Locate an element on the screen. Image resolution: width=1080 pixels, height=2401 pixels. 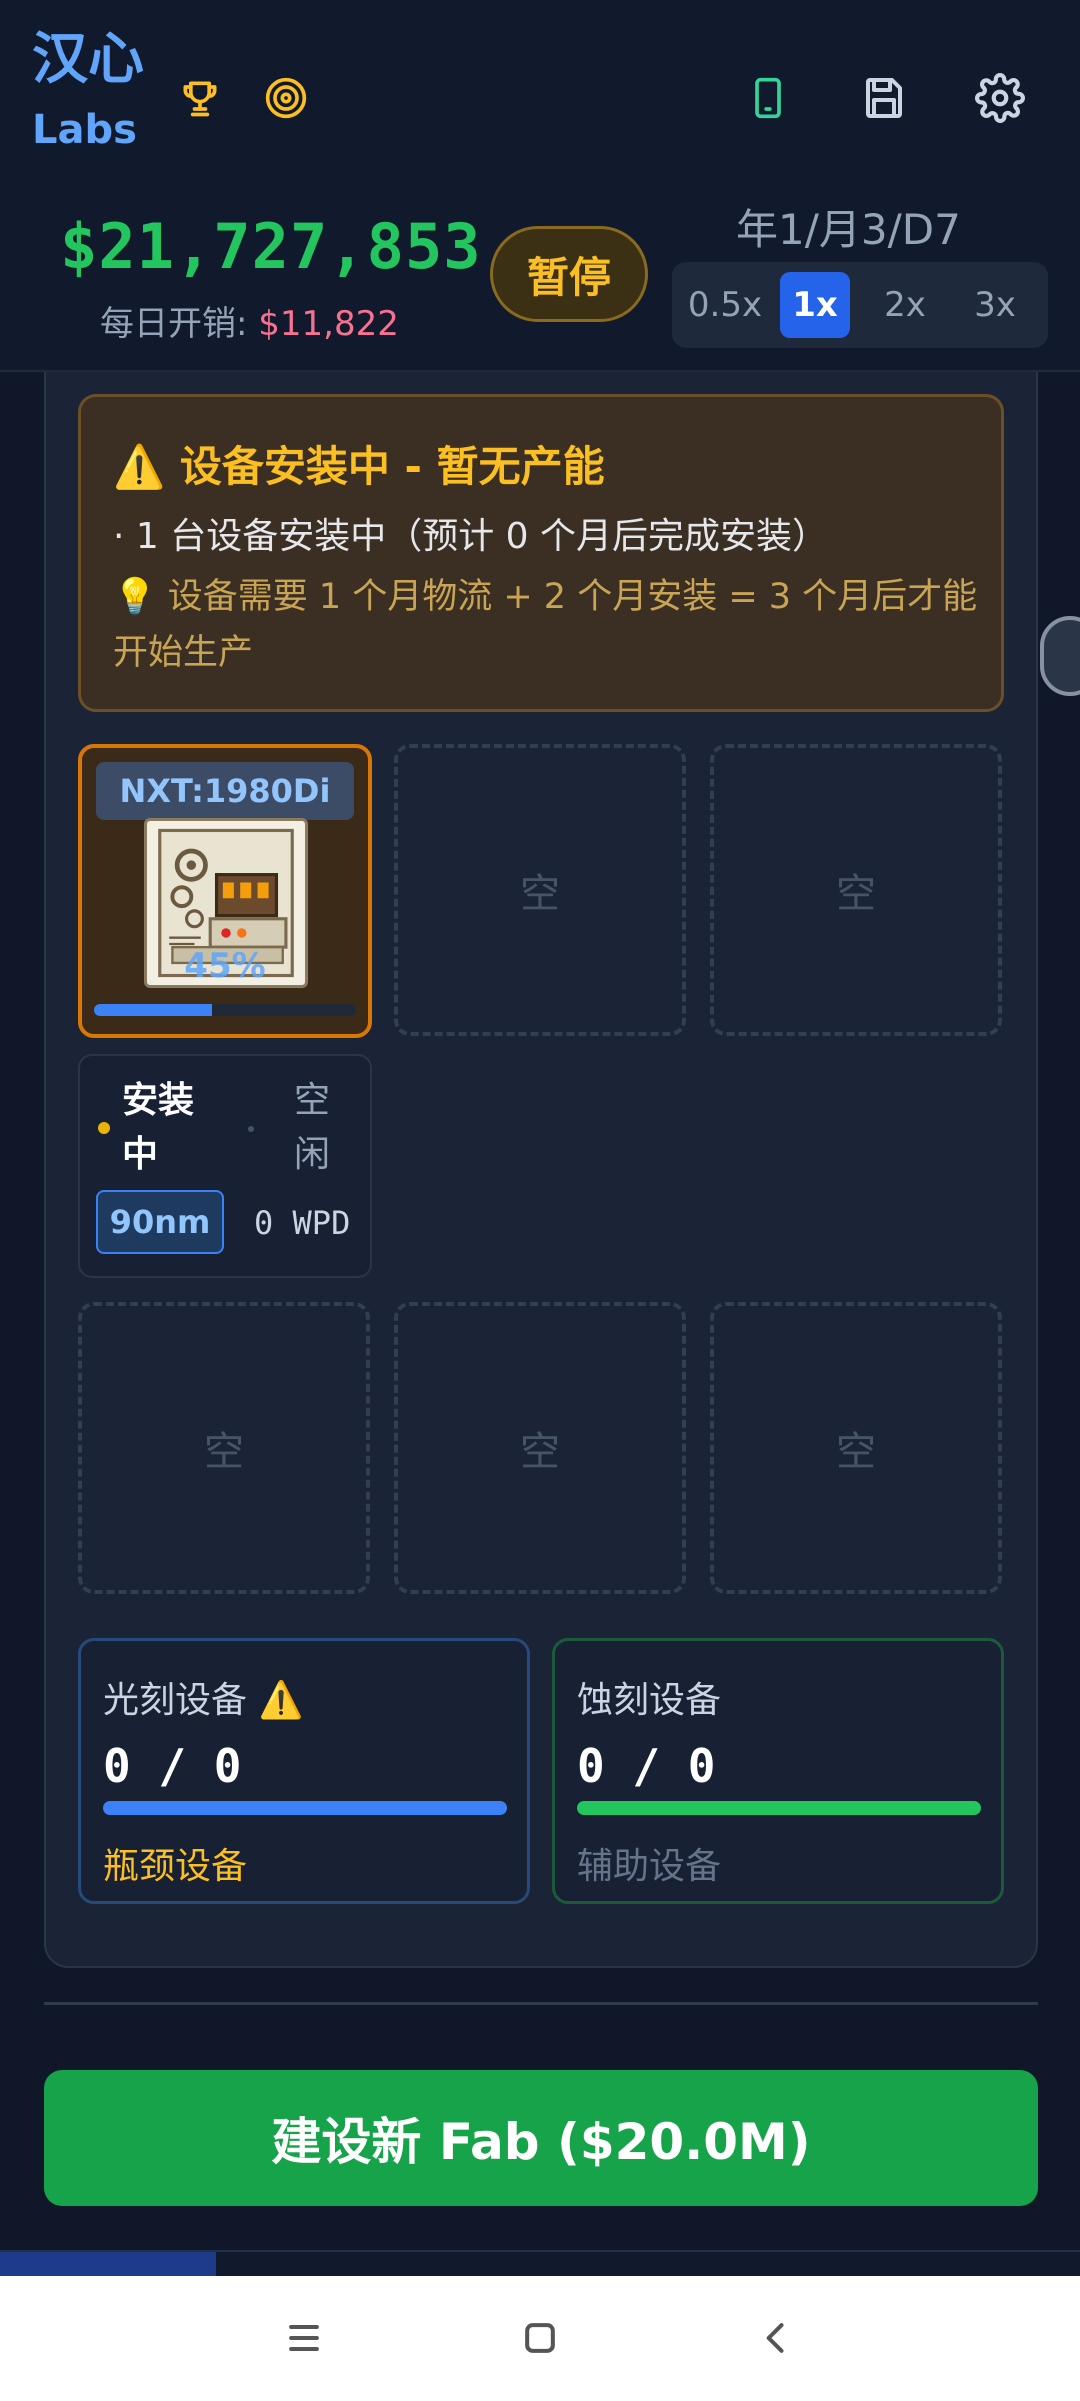
wafers-per-day: 0 WPD is located at coordinates (302, 1223).